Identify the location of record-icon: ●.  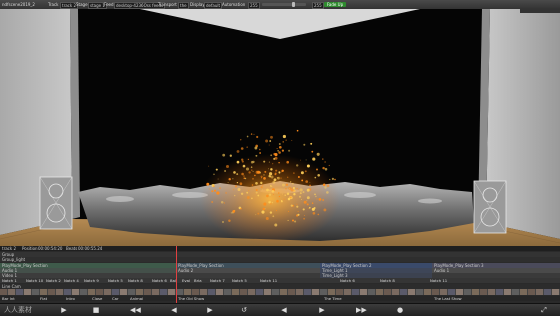
(400, 310).